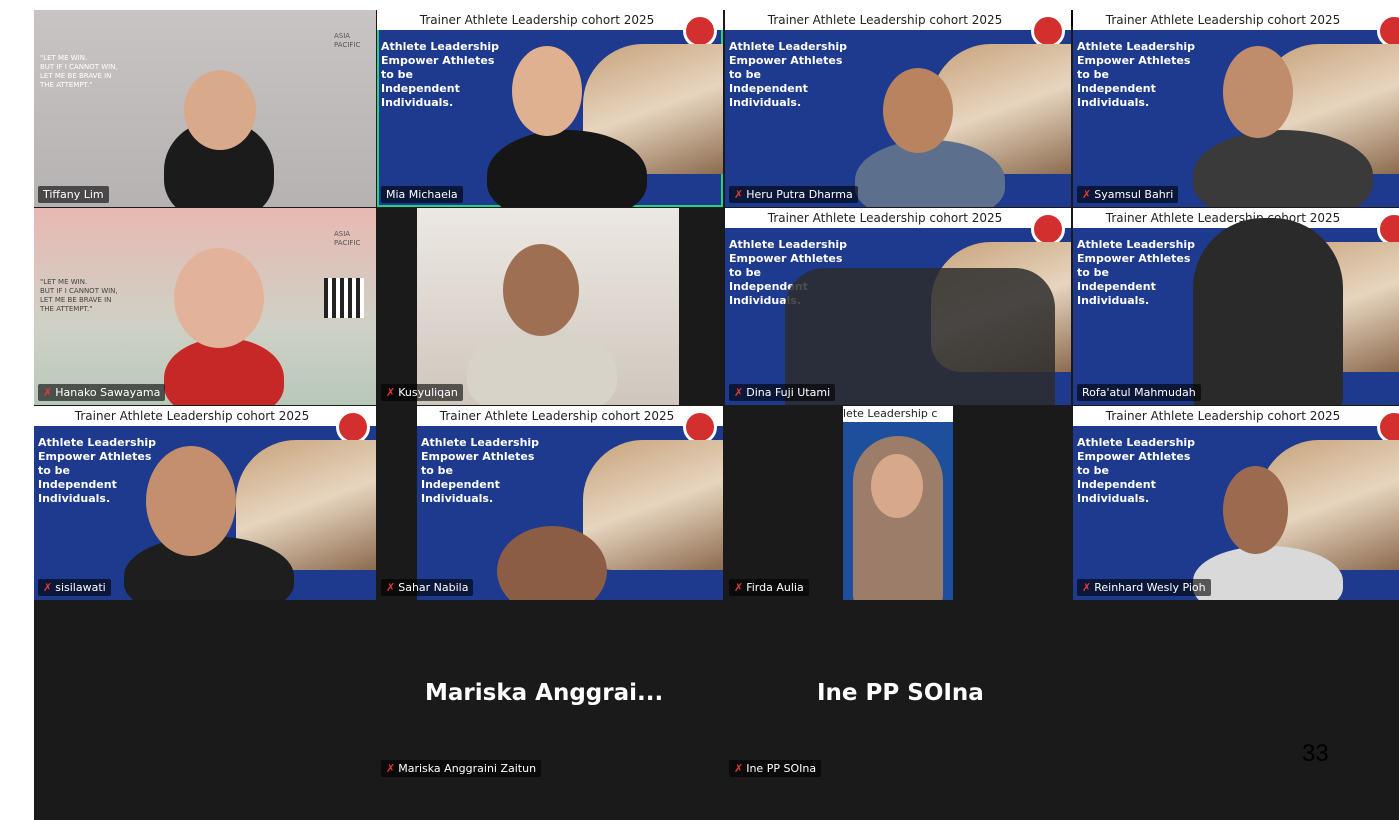 This screenshot has height=820, width=1399. I want to click on audio-only-tile-ine: Ine PP SOIna ✗ Ine PP SOIna, so click(898, 699).